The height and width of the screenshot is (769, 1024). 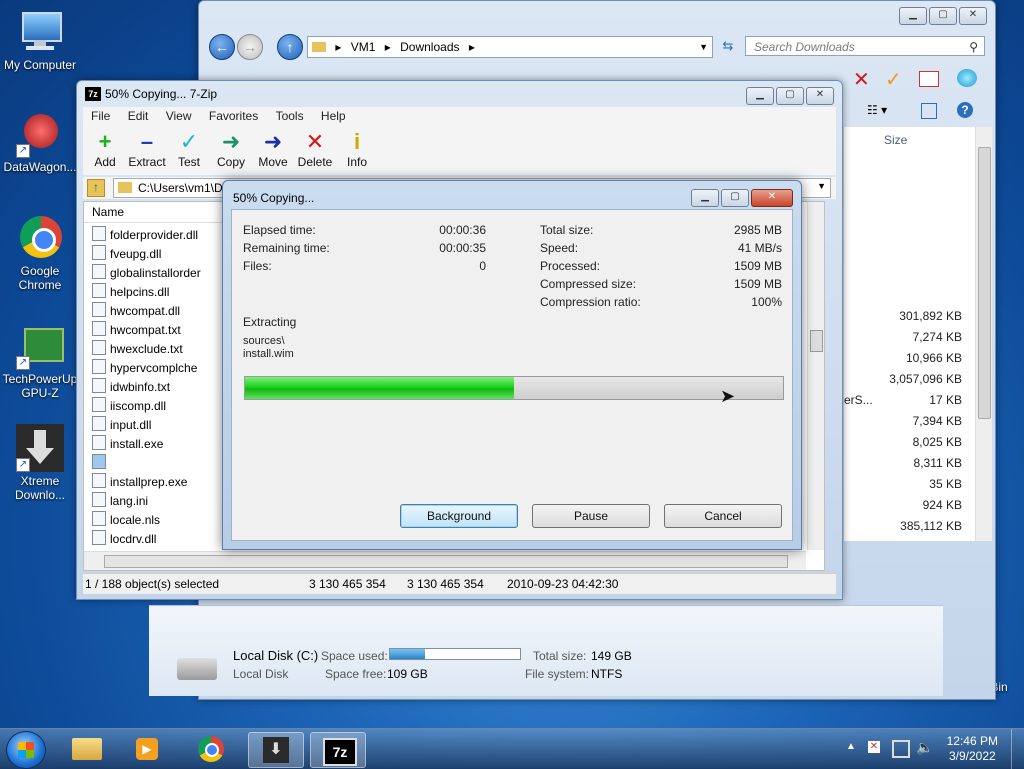 I want to click on list-item: hypervcomplche, so click(x=144, y=368).